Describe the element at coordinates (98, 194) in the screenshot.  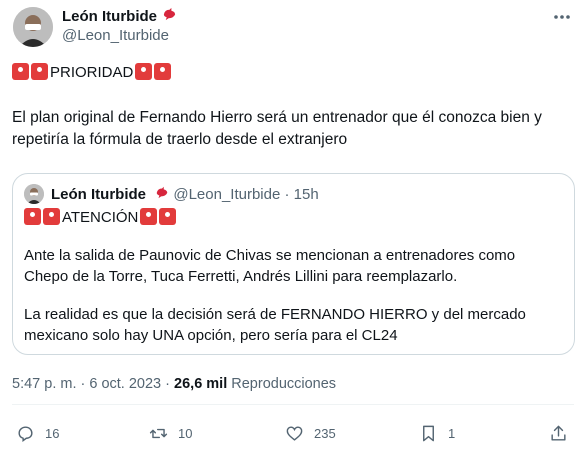
I see `quoted-author-name: León Iturbide` at that location.